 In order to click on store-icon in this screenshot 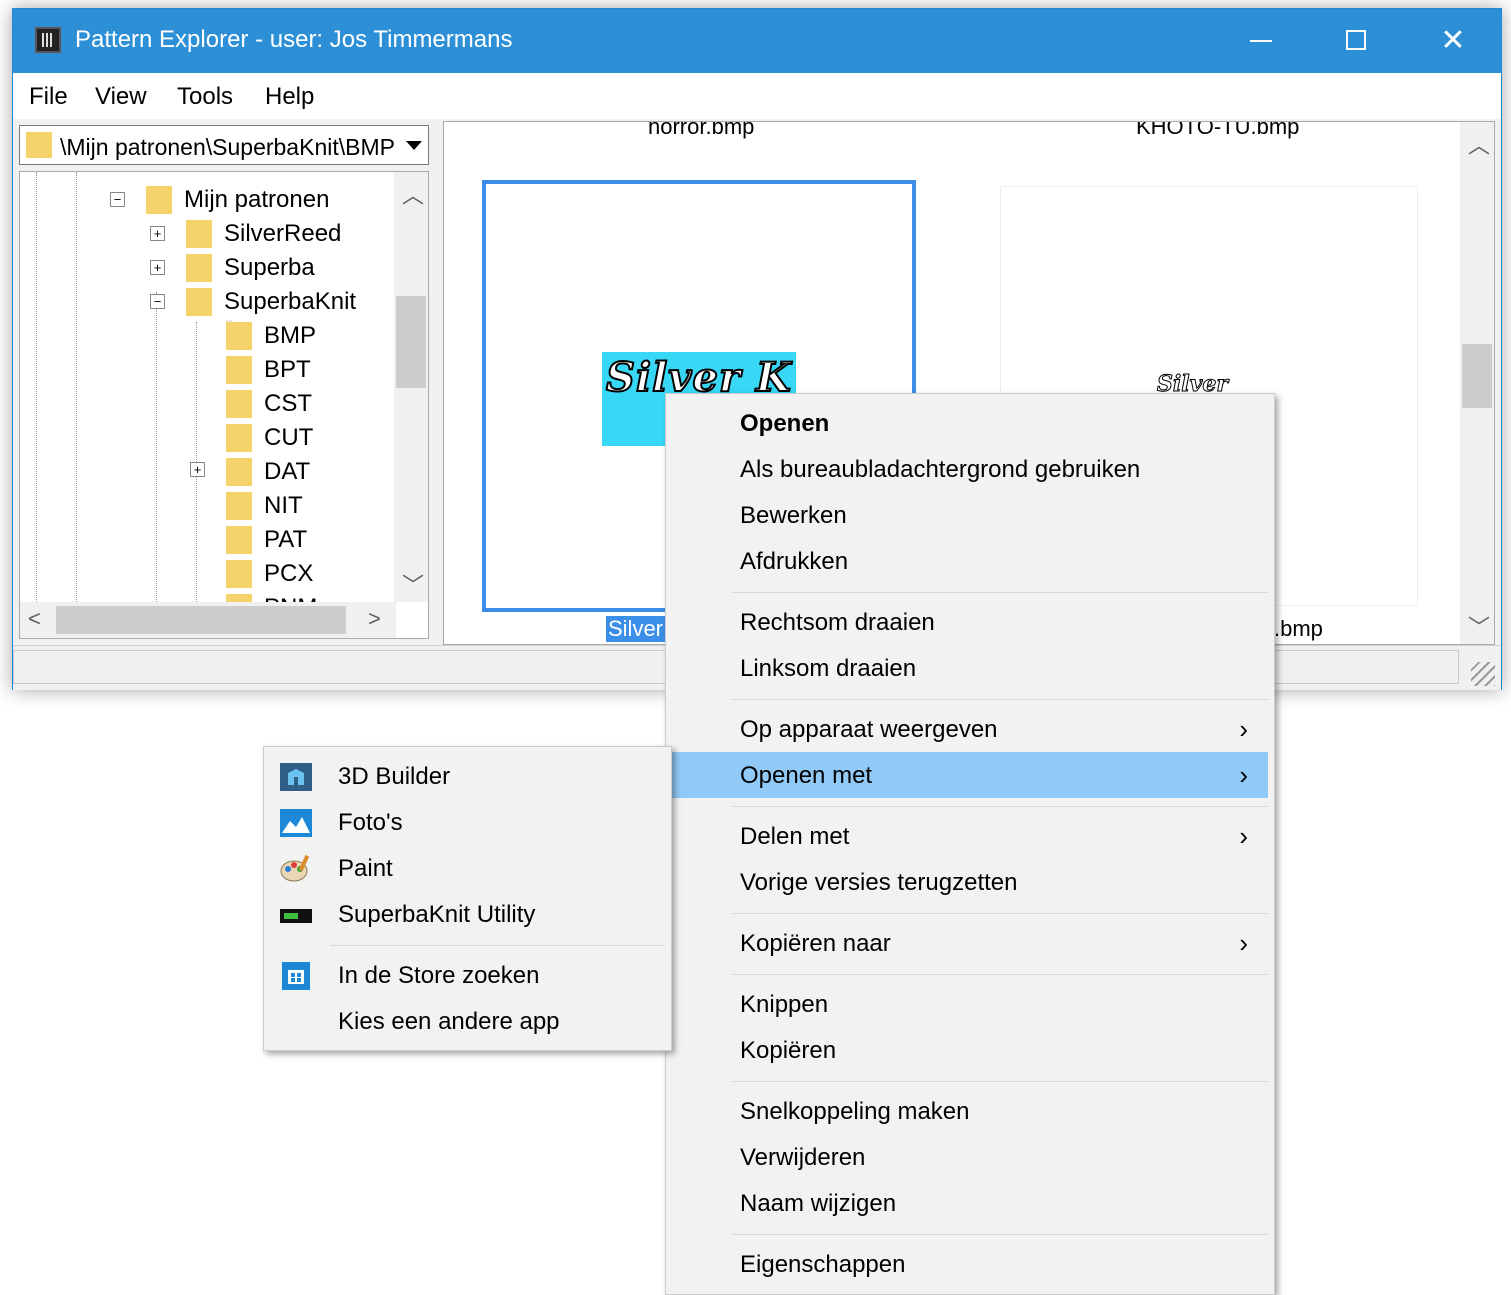, I will do `click(296, 976)`.